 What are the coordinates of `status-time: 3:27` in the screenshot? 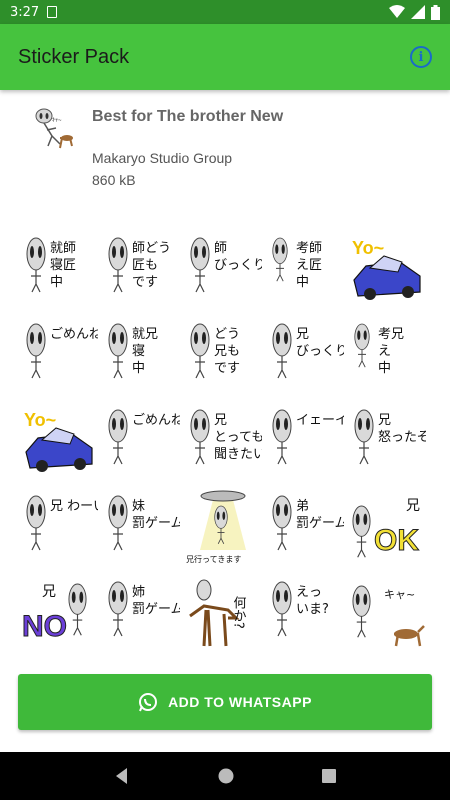 It's located at (25, 12).